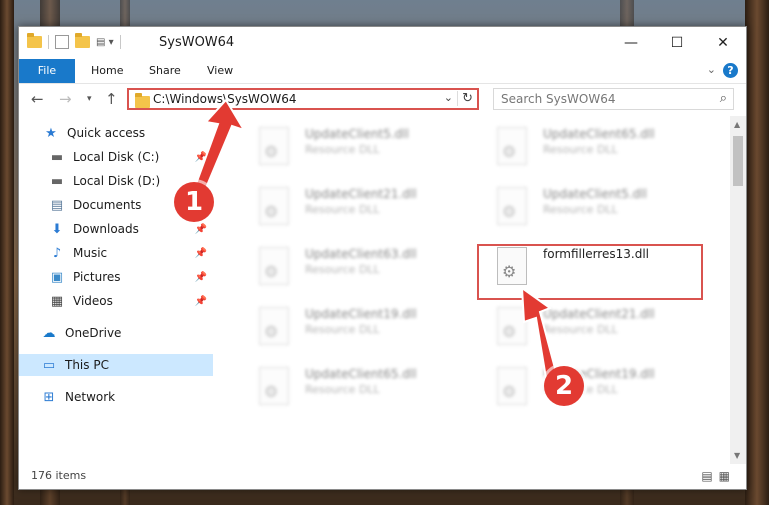  Describe the element at coordinates (194, 202) in the screenshot. I see `callout-1: 1` at that location.